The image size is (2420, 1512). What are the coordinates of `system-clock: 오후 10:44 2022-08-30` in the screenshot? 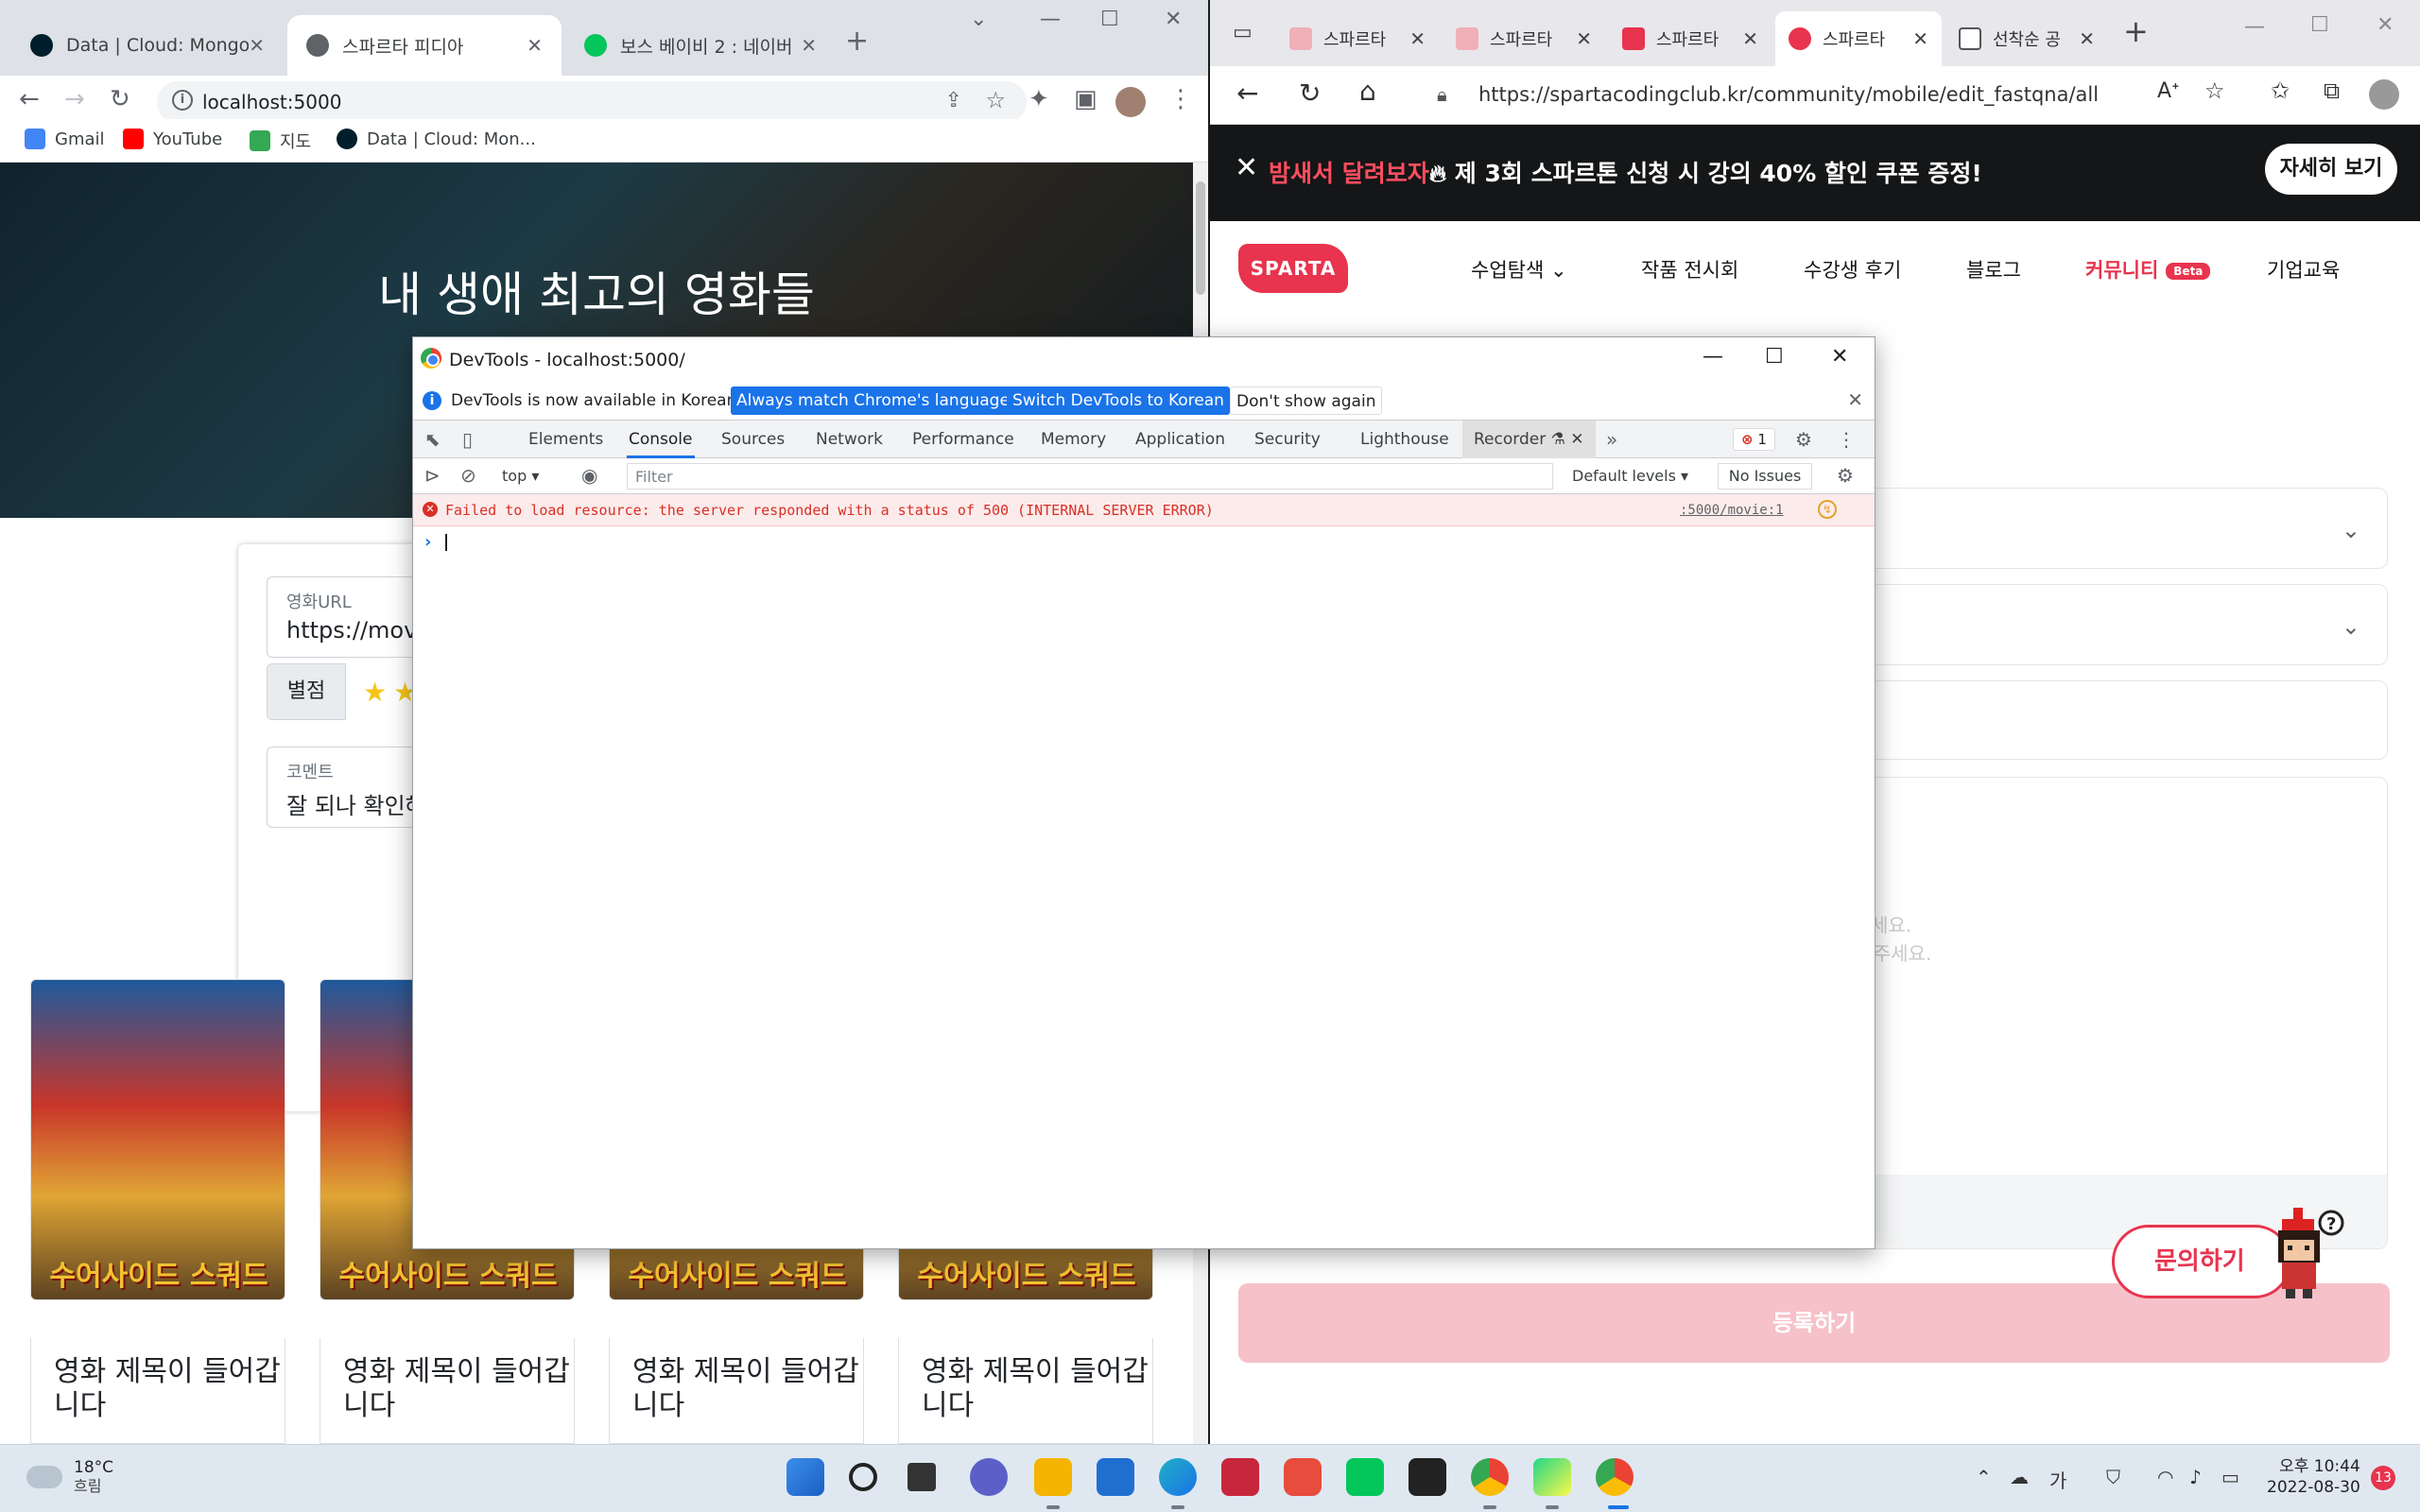 It's located at (2313, 1477).